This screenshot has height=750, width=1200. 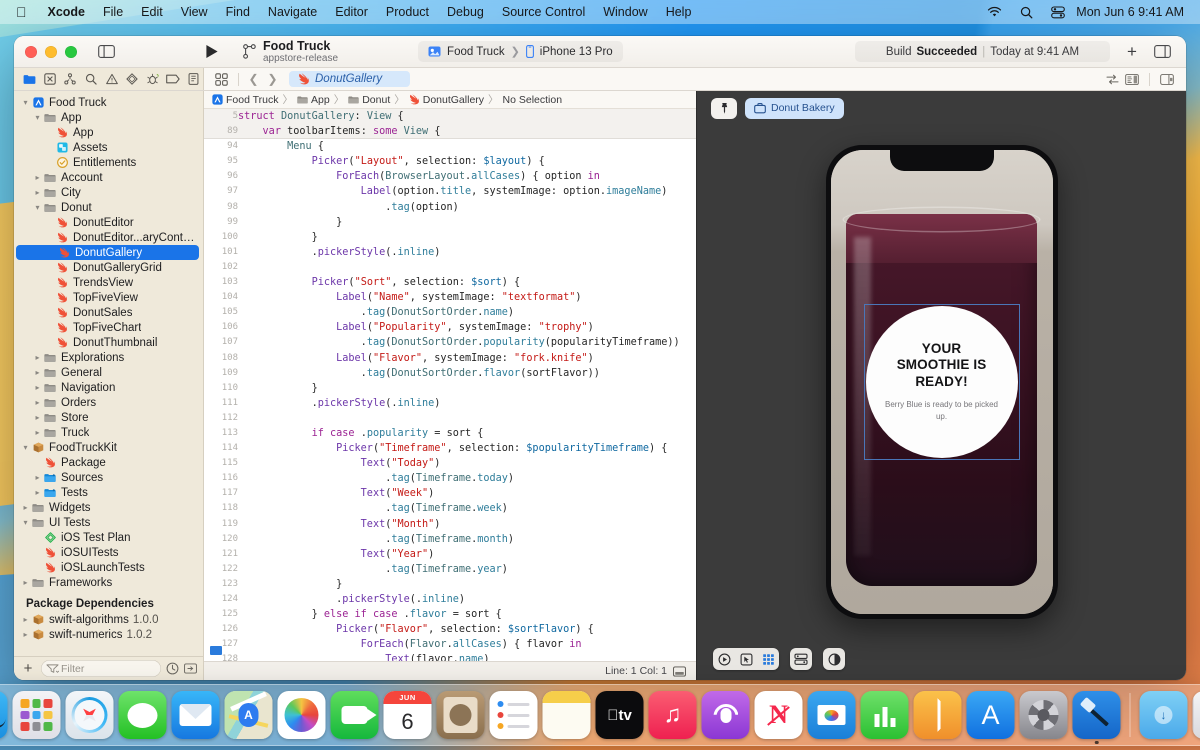 I want to click on dock-item-contacts, so click(x=460, y=715).